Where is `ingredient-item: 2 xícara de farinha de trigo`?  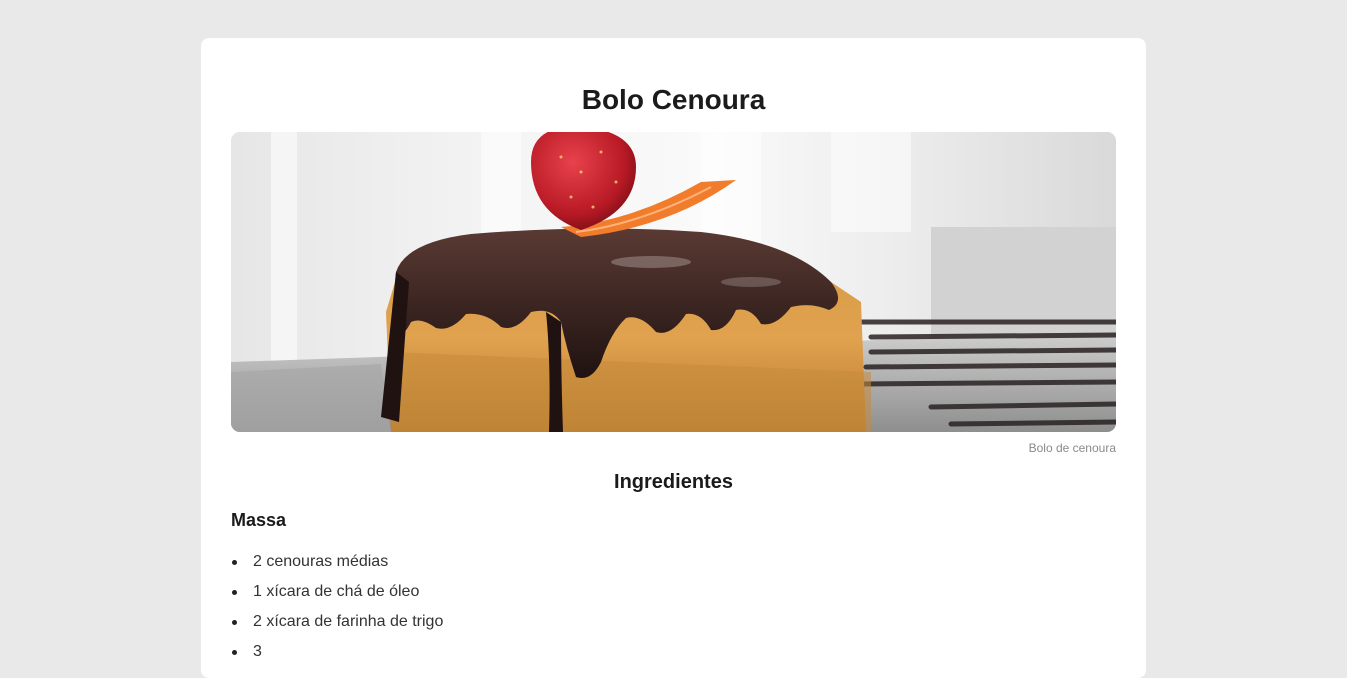 ingredient-item: 2 xícara de farinha de trigo is located at coordinates (673, 622).